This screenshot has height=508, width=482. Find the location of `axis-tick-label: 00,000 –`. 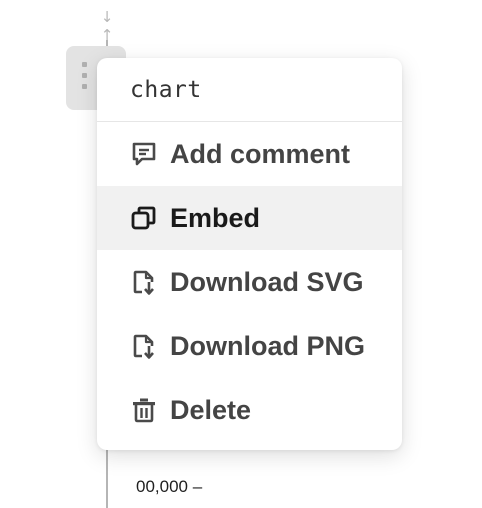

axis-tick-label: 00,000 – is located at coordinates (169, 486).